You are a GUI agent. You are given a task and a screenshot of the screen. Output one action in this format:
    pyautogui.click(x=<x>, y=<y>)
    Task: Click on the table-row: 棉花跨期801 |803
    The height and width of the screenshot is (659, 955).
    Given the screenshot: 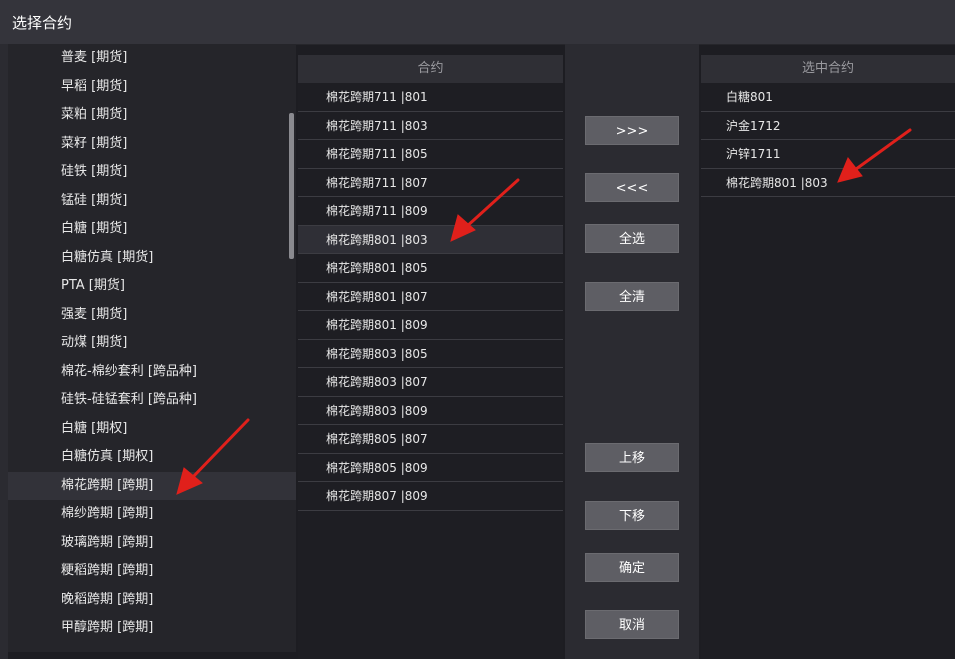 What is the action you would take?
    pyautogui.click(x=828, y=183)
    